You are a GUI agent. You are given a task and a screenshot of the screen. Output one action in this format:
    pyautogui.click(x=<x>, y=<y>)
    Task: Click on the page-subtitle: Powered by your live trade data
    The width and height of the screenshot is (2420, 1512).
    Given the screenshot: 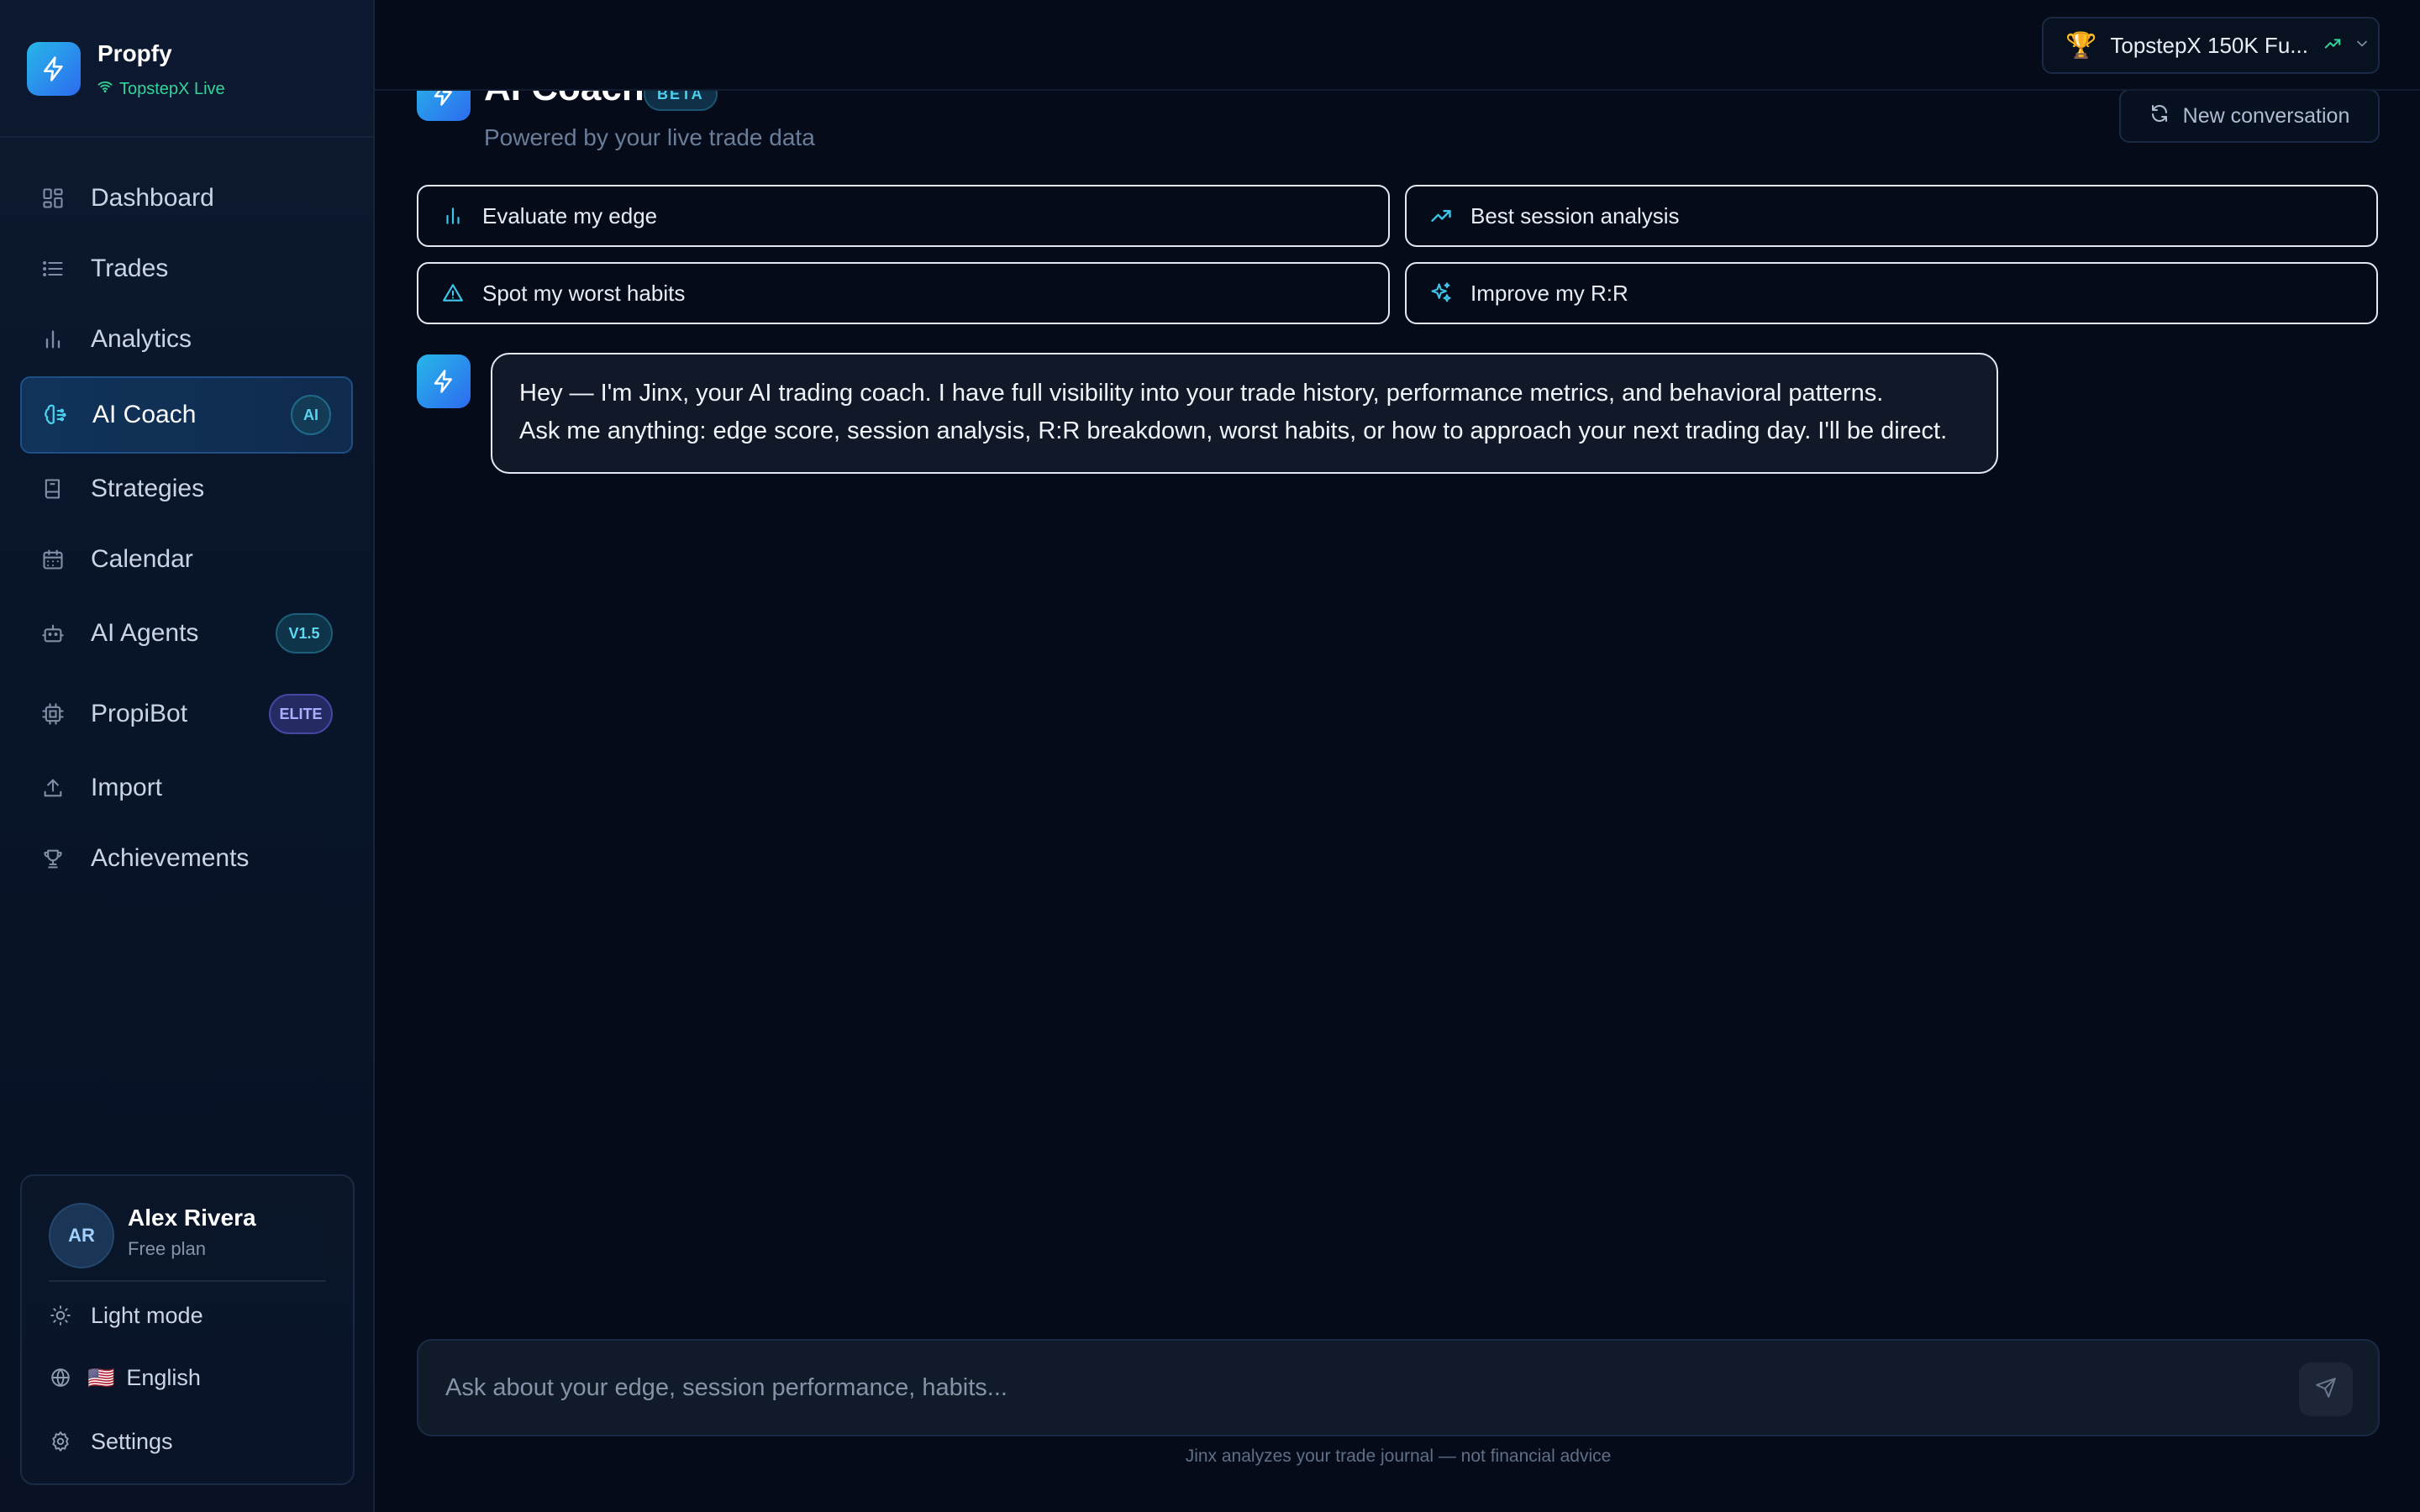 What is the action you would take?
    pyautogui.click(x=649, y=137)
    